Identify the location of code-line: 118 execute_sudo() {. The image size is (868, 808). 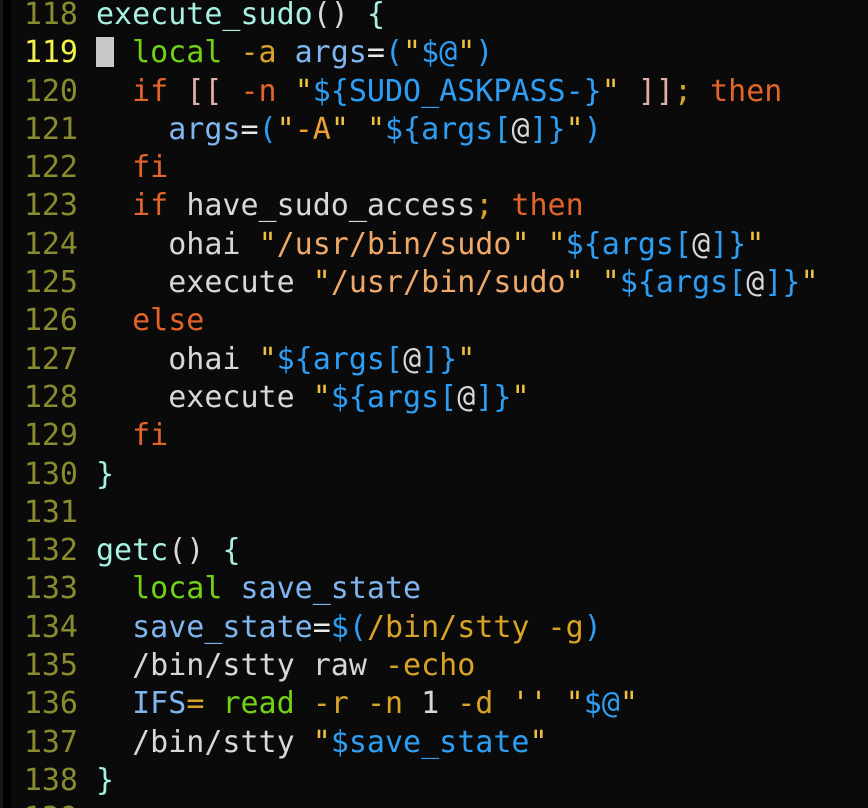
(434, 17).